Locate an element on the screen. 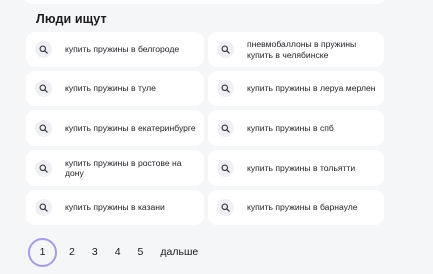 This screenshot has width=433, height=274. query-label: купить пружины в спб is located at coordinates (290, 127).